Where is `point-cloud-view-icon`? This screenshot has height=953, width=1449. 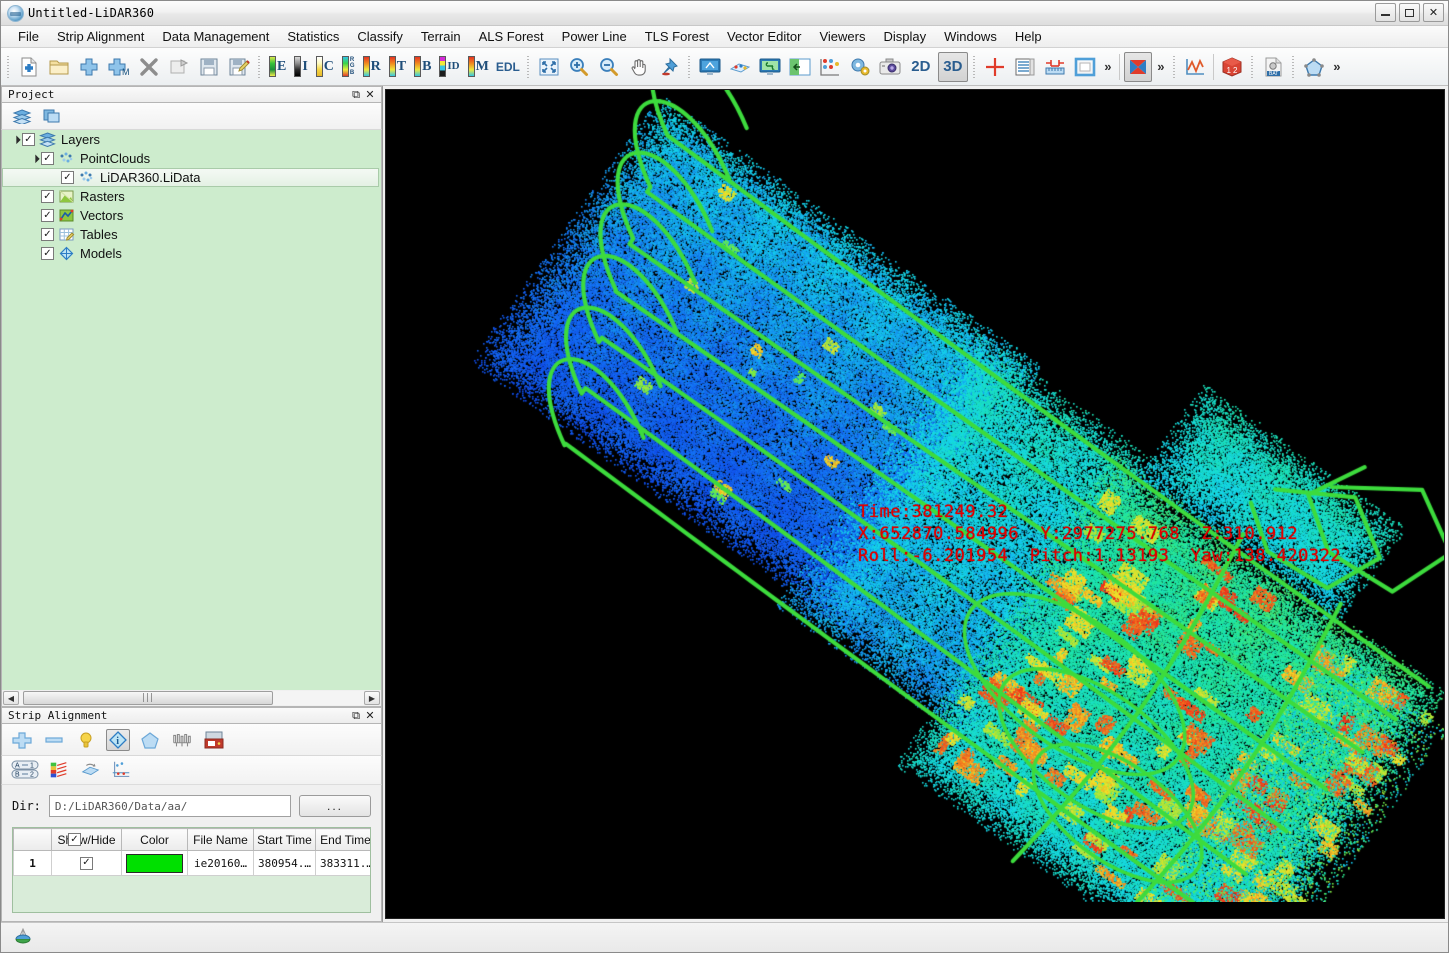
point-cloud-view-icon is located at coordinates (740, 67).